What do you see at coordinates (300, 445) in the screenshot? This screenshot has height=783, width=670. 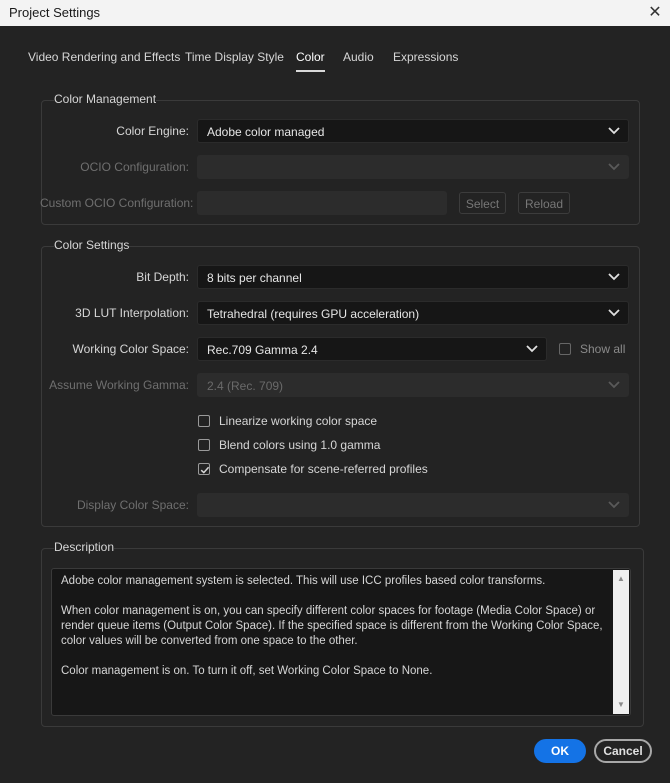 I see `blend-gamma-label: Blend colors using 1.0 gamma` at bounding box center [300, 445].